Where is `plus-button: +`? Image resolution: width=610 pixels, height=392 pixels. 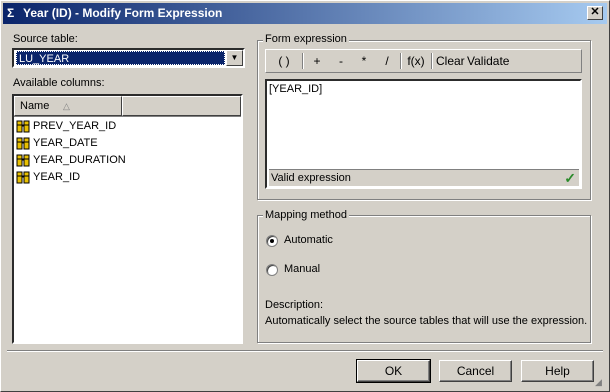
plus-button: + is located at coordinates (317, 61).